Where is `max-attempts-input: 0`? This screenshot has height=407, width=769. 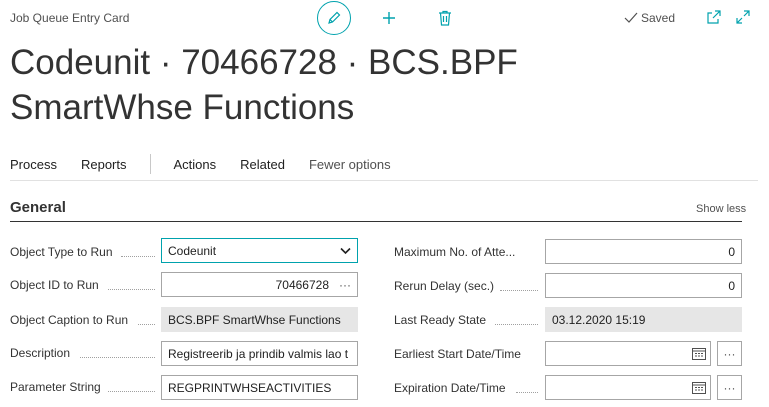
max-attempts-input: 0 is located at coordinates (643, 251).